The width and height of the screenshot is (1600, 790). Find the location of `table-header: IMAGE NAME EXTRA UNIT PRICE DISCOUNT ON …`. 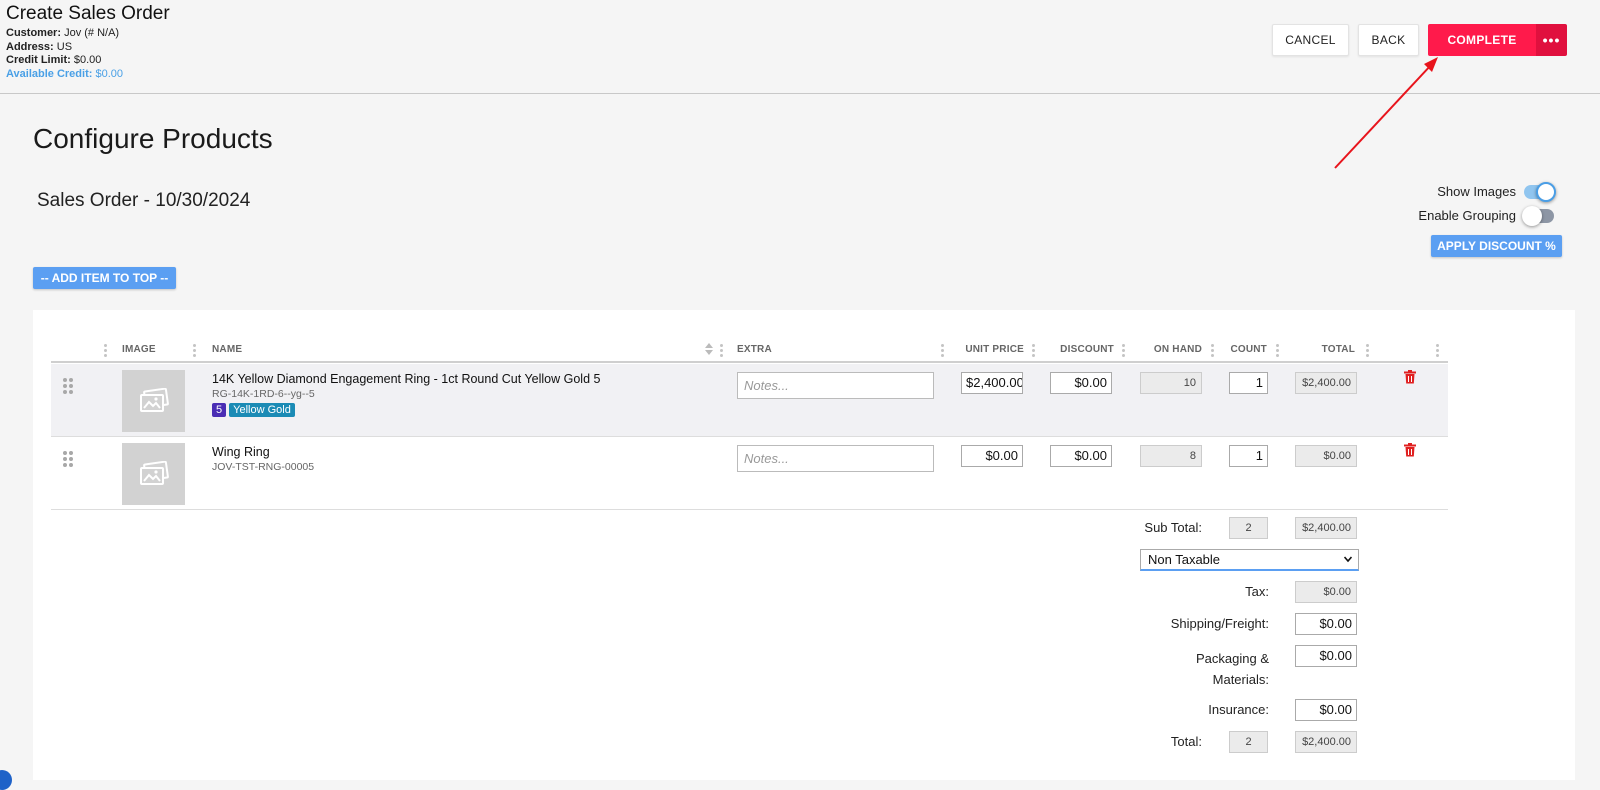

table-header: IMAGE NAME EXTRA UNIT PRICE DISCOUNT ON … is located at coordinates (749, 350).